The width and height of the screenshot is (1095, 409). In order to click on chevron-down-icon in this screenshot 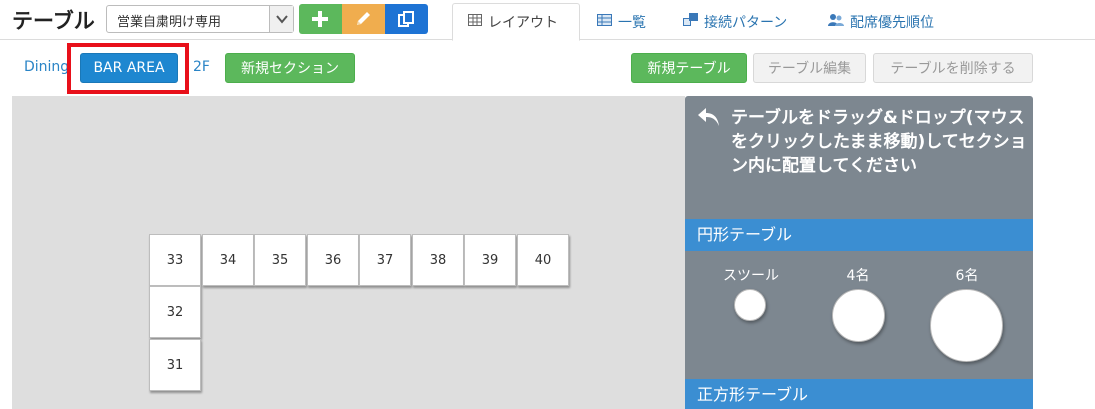, I will do `click(281, 19)`.